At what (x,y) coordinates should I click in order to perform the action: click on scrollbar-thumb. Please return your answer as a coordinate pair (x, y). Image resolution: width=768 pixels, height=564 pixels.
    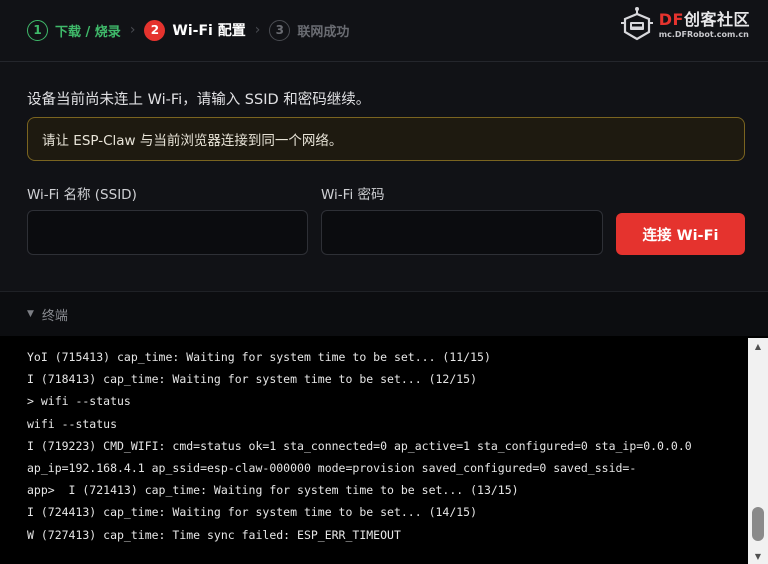
    Looking at the image, I should click on (758, 524).